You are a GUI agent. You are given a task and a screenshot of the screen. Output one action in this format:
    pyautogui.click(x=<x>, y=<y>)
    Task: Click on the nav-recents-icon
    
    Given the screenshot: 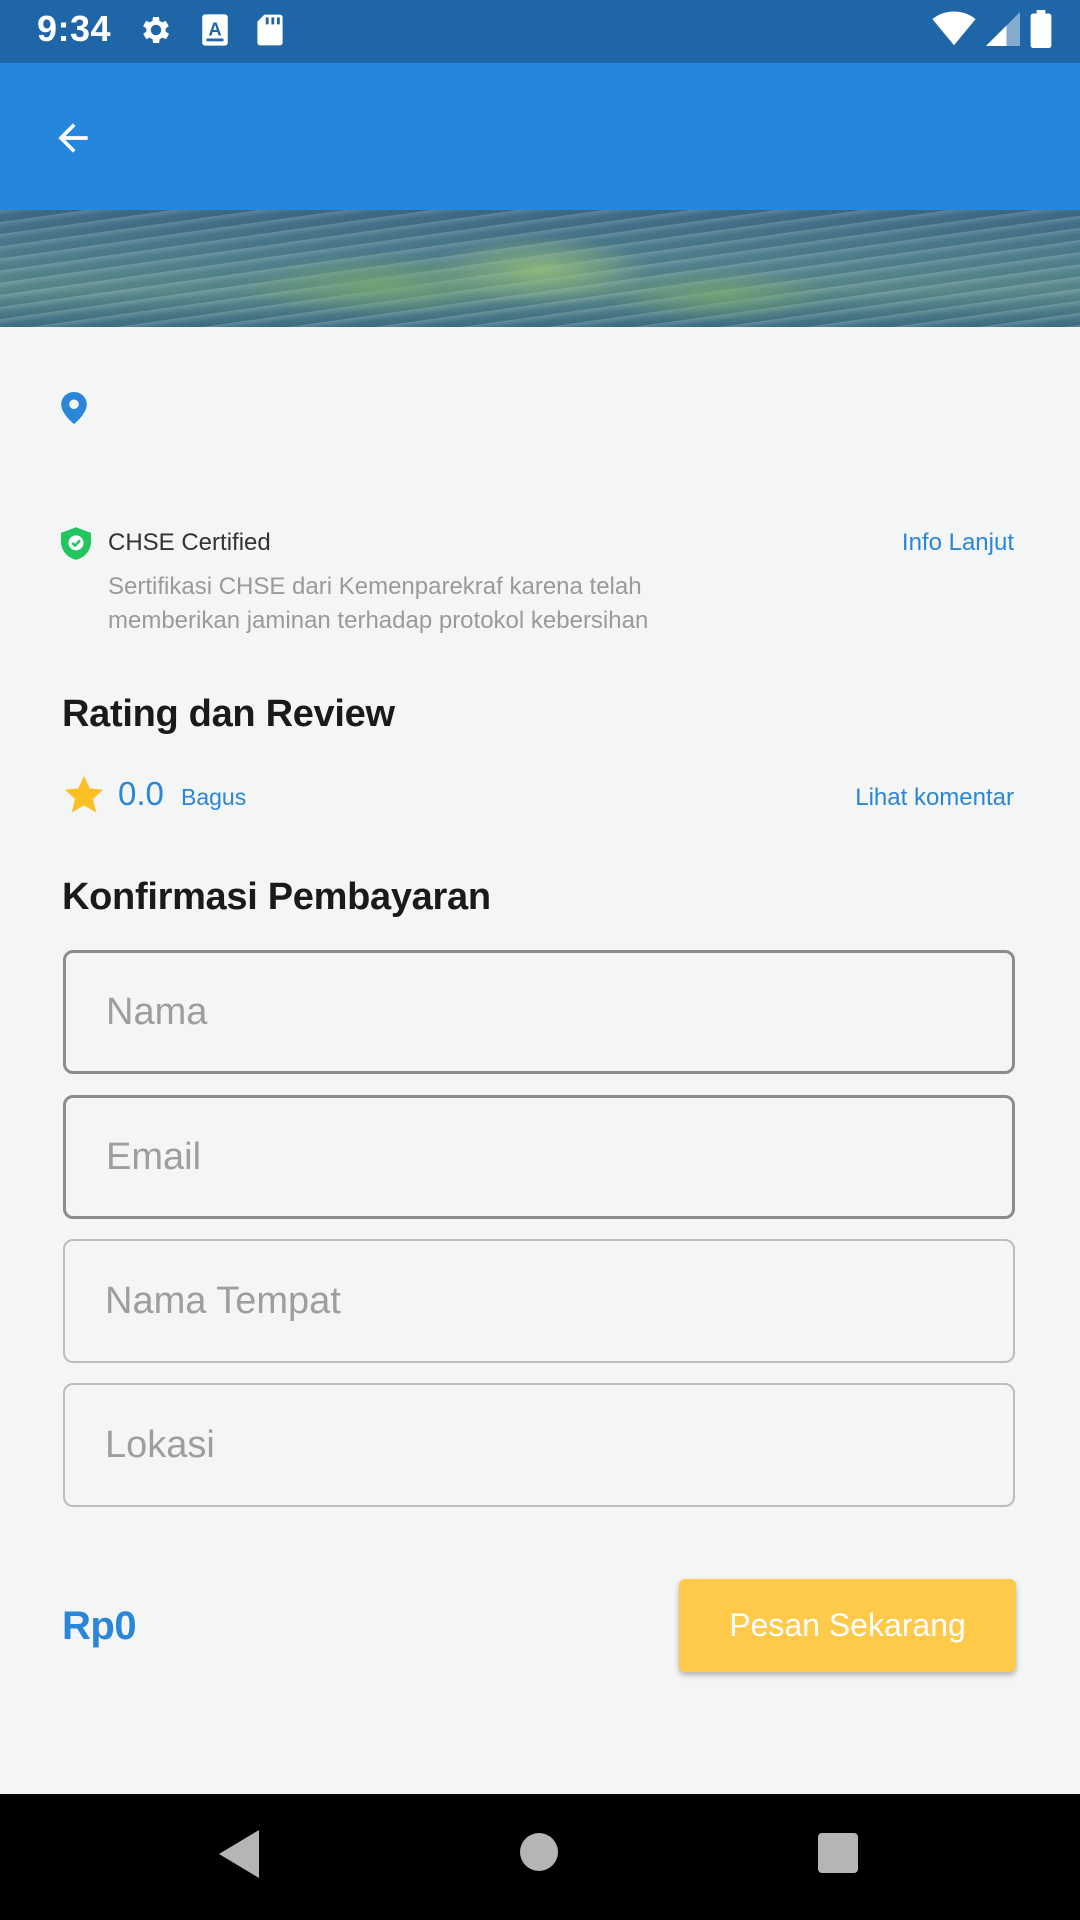 What is the action you would take?
    pyautogui.click(x=838, y=1853)
    